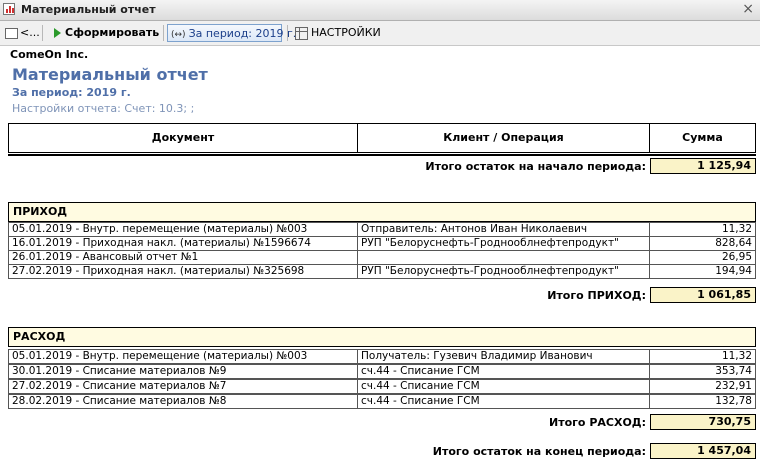  What do you see at coordinates (242, 33) in the screenshot?
I see `period-label: За период: 2019 г.` at bounding box center [242, 33].